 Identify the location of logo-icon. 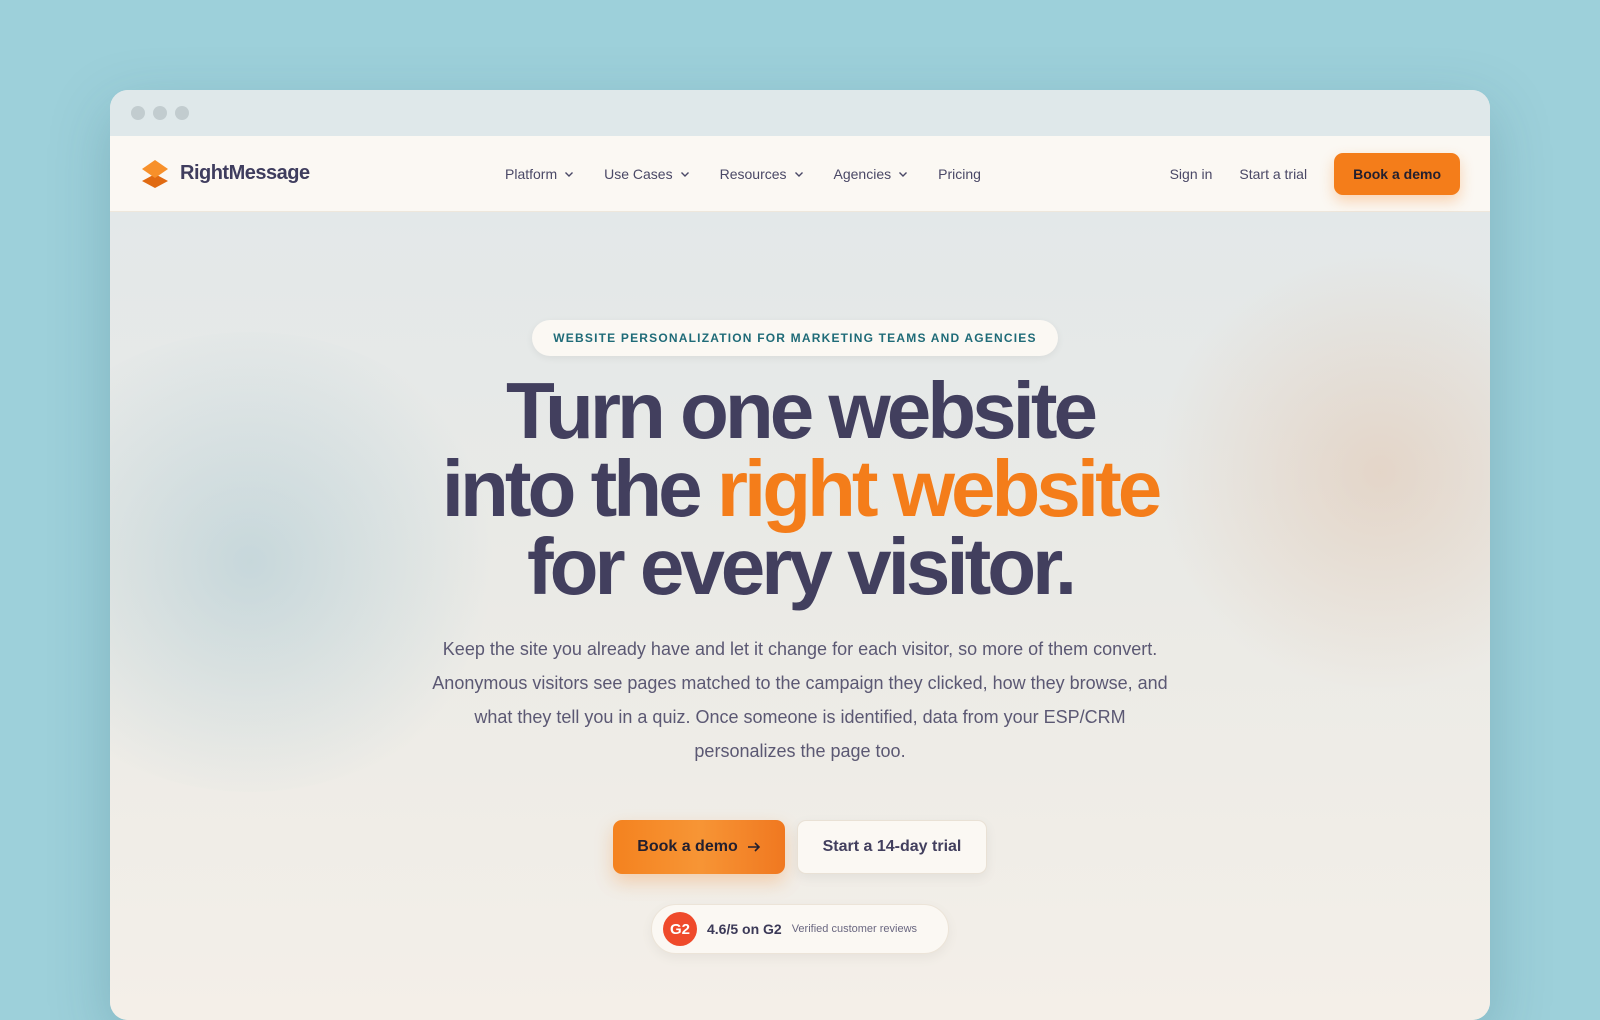
(155, 173).